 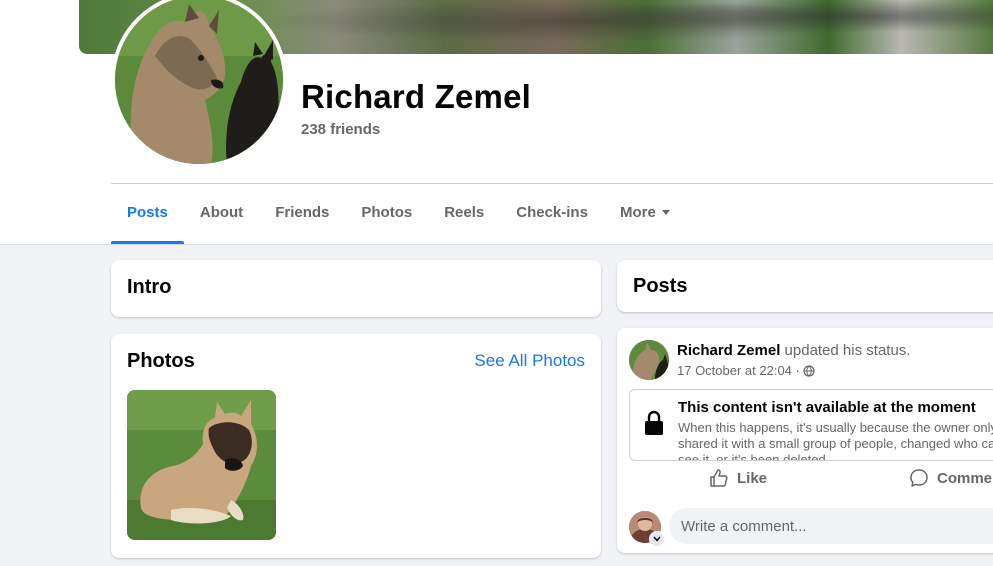 I want to click on friends-count: 238 friends, so click(x=340, y=129).